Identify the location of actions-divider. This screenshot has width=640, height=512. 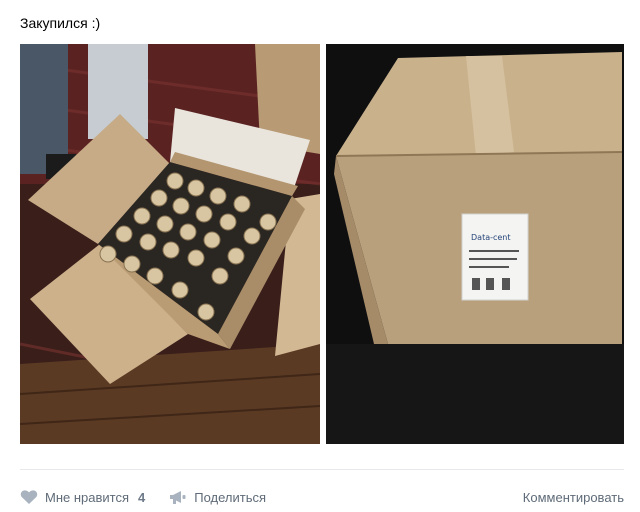
(322, 469).